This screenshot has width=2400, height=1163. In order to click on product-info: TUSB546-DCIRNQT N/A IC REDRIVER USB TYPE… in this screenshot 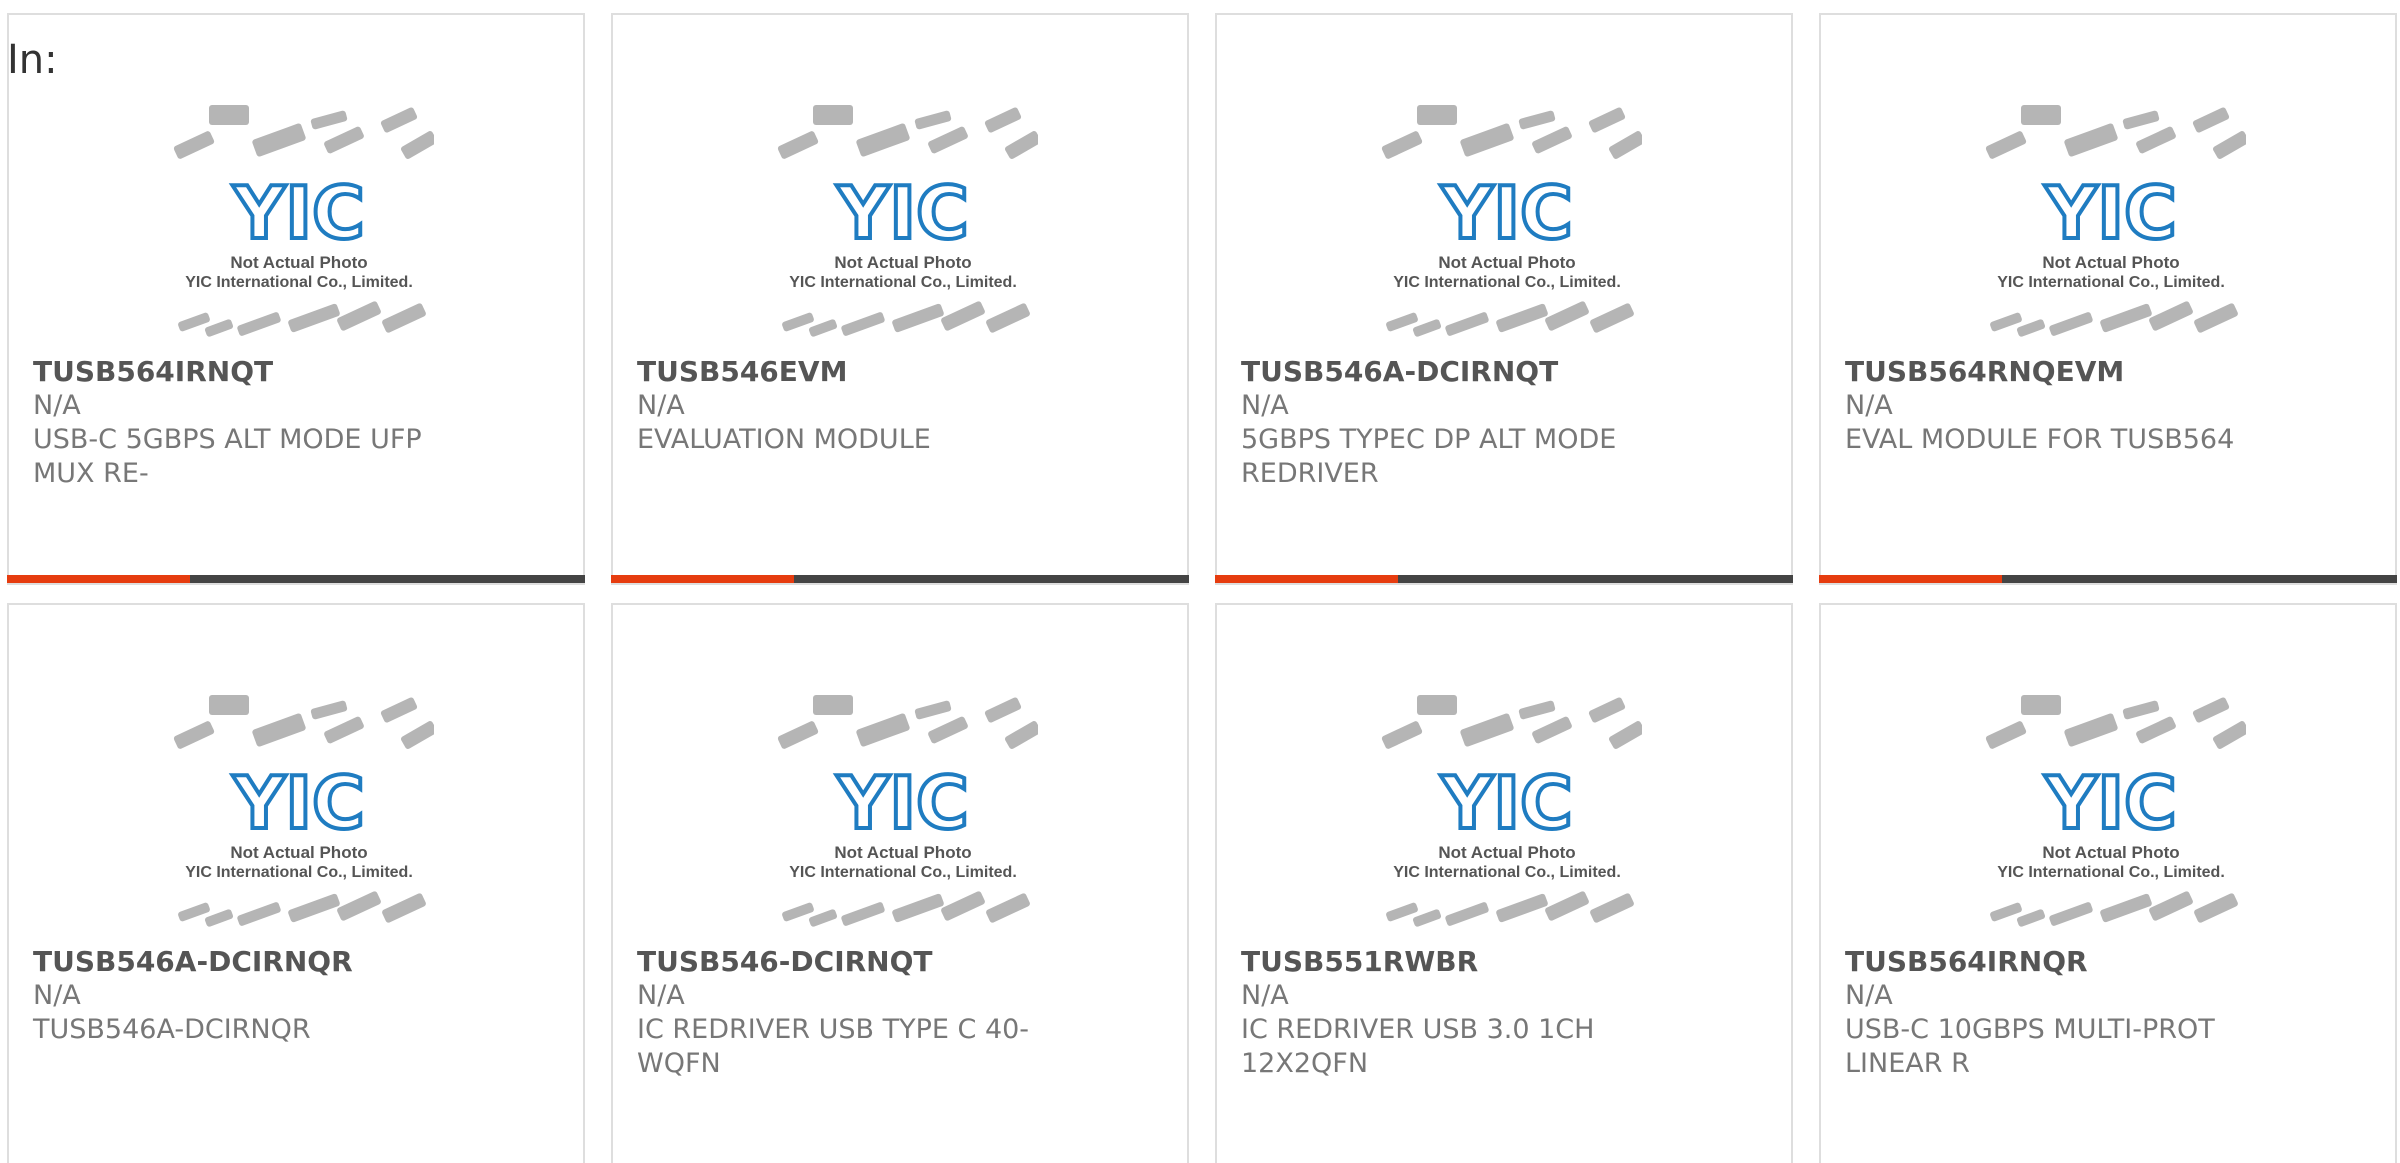, I will do `click(857, 1013)`.